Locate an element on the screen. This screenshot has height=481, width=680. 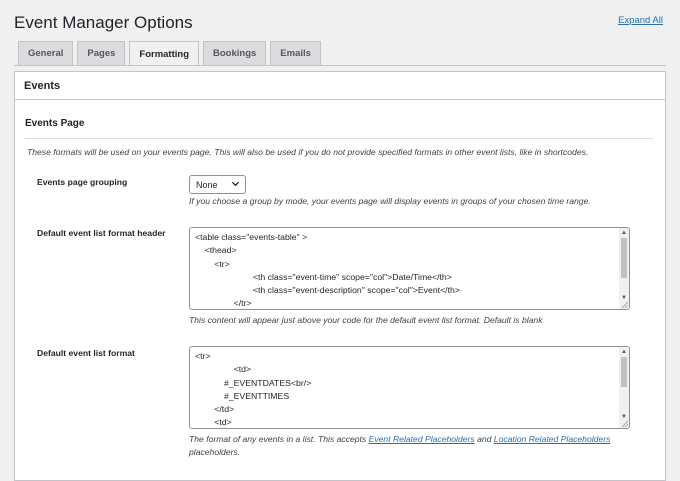
list-format-help-text: and is located at coordinates (484, 439).